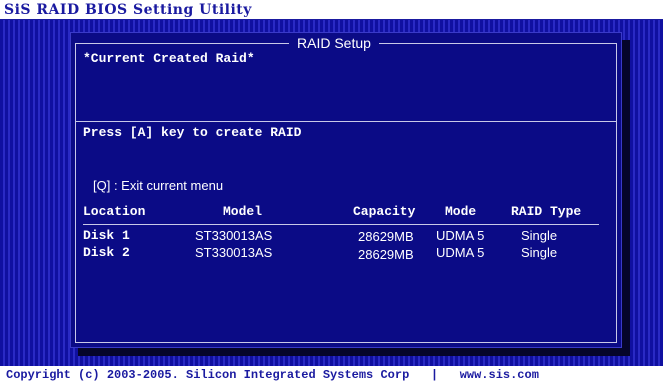 The image size is (663, 384). What do you see at coordinates (384, 211) in the screenshot?
I see `column-header-capacity: Capacity` at bounding box center [384, 211].